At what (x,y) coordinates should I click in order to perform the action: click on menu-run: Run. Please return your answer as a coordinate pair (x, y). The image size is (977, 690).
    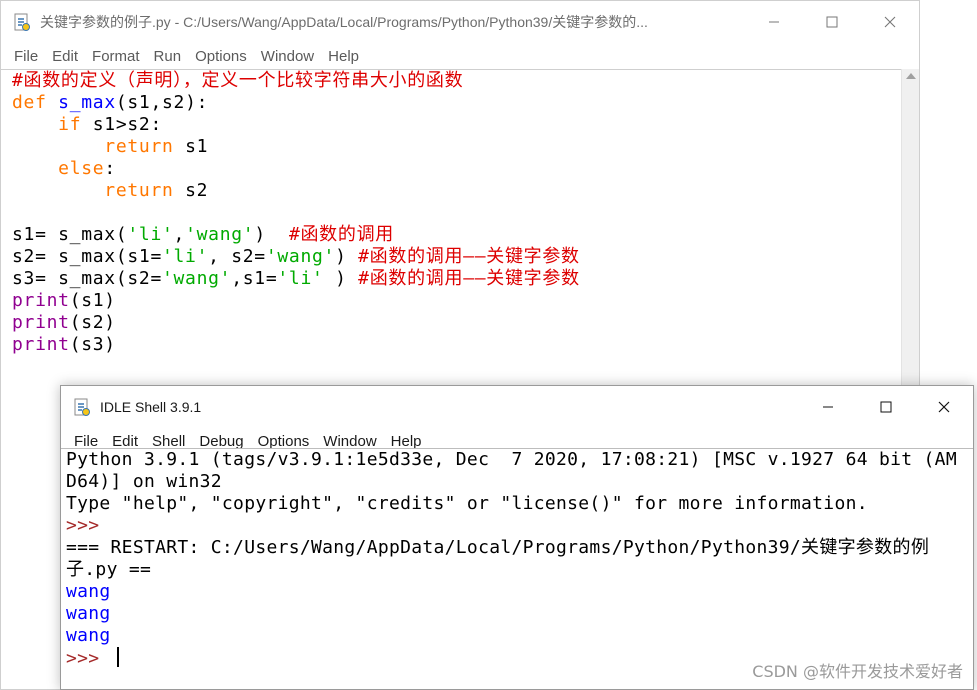
    Looking at the image, I should click on (168, 56).